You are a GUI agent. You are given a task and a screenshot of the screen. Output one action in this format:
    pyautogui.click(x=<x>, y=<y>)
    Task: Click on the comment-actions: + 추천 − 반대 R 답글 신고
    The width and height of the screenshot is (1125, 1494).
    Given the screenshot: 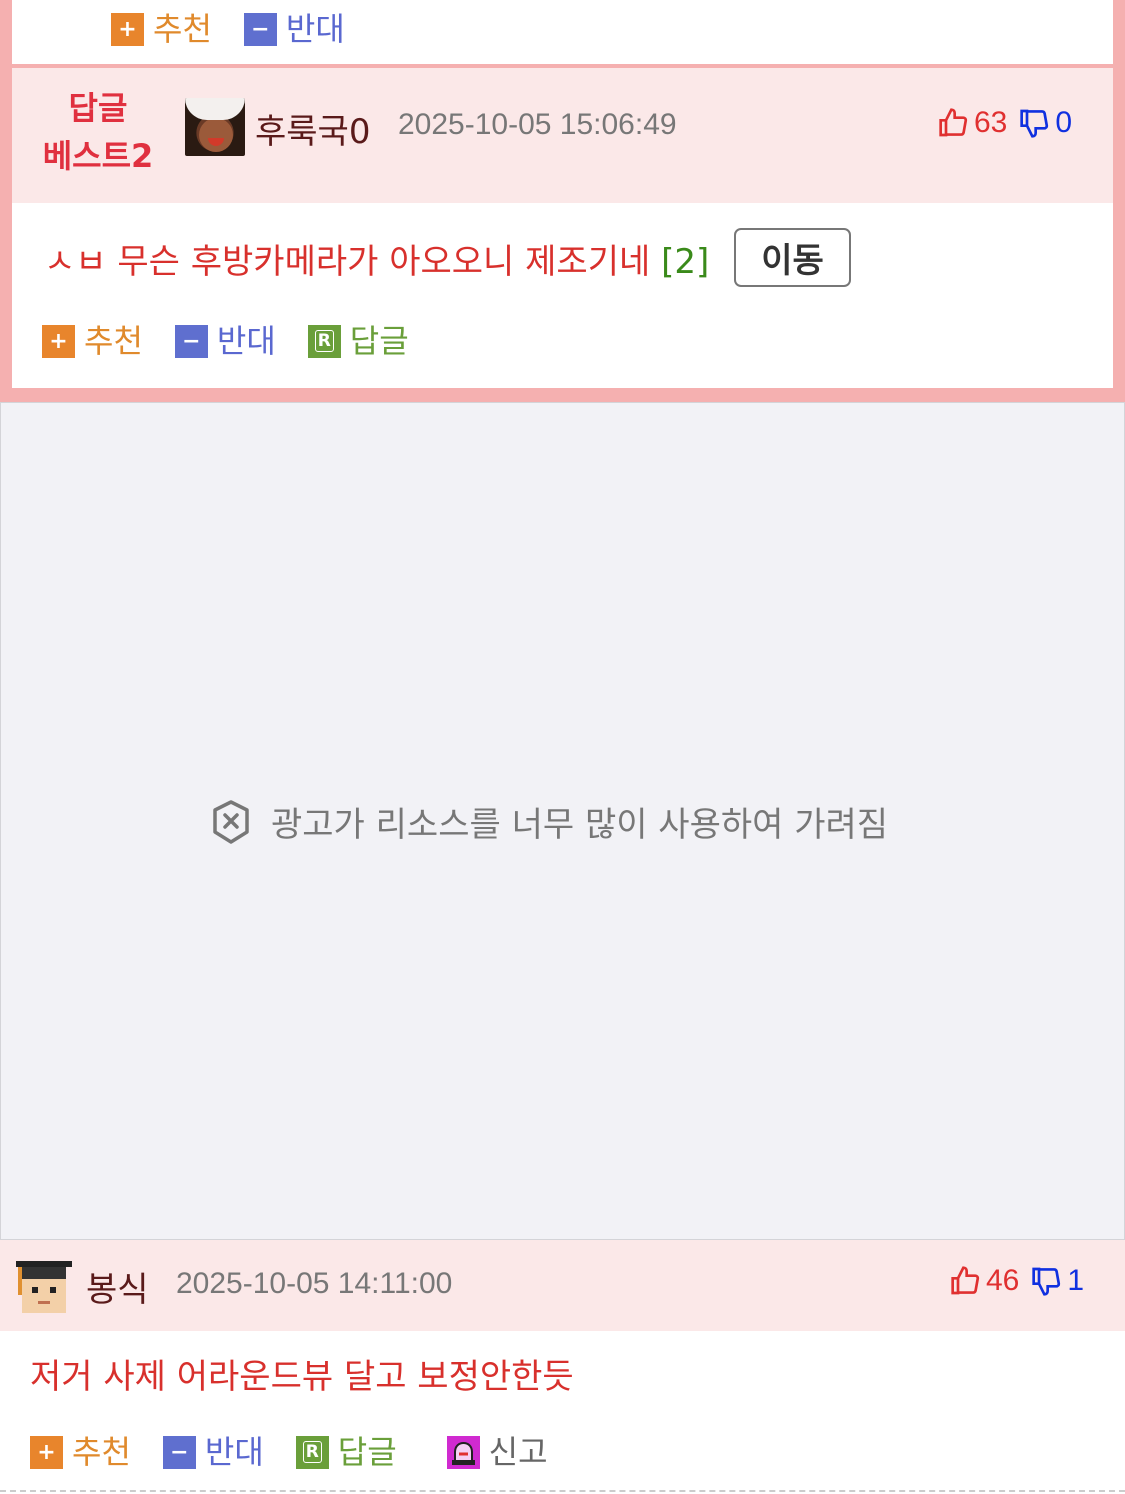 What is the action you would take?
    pyautogui.click(x=305, y=1450)
    